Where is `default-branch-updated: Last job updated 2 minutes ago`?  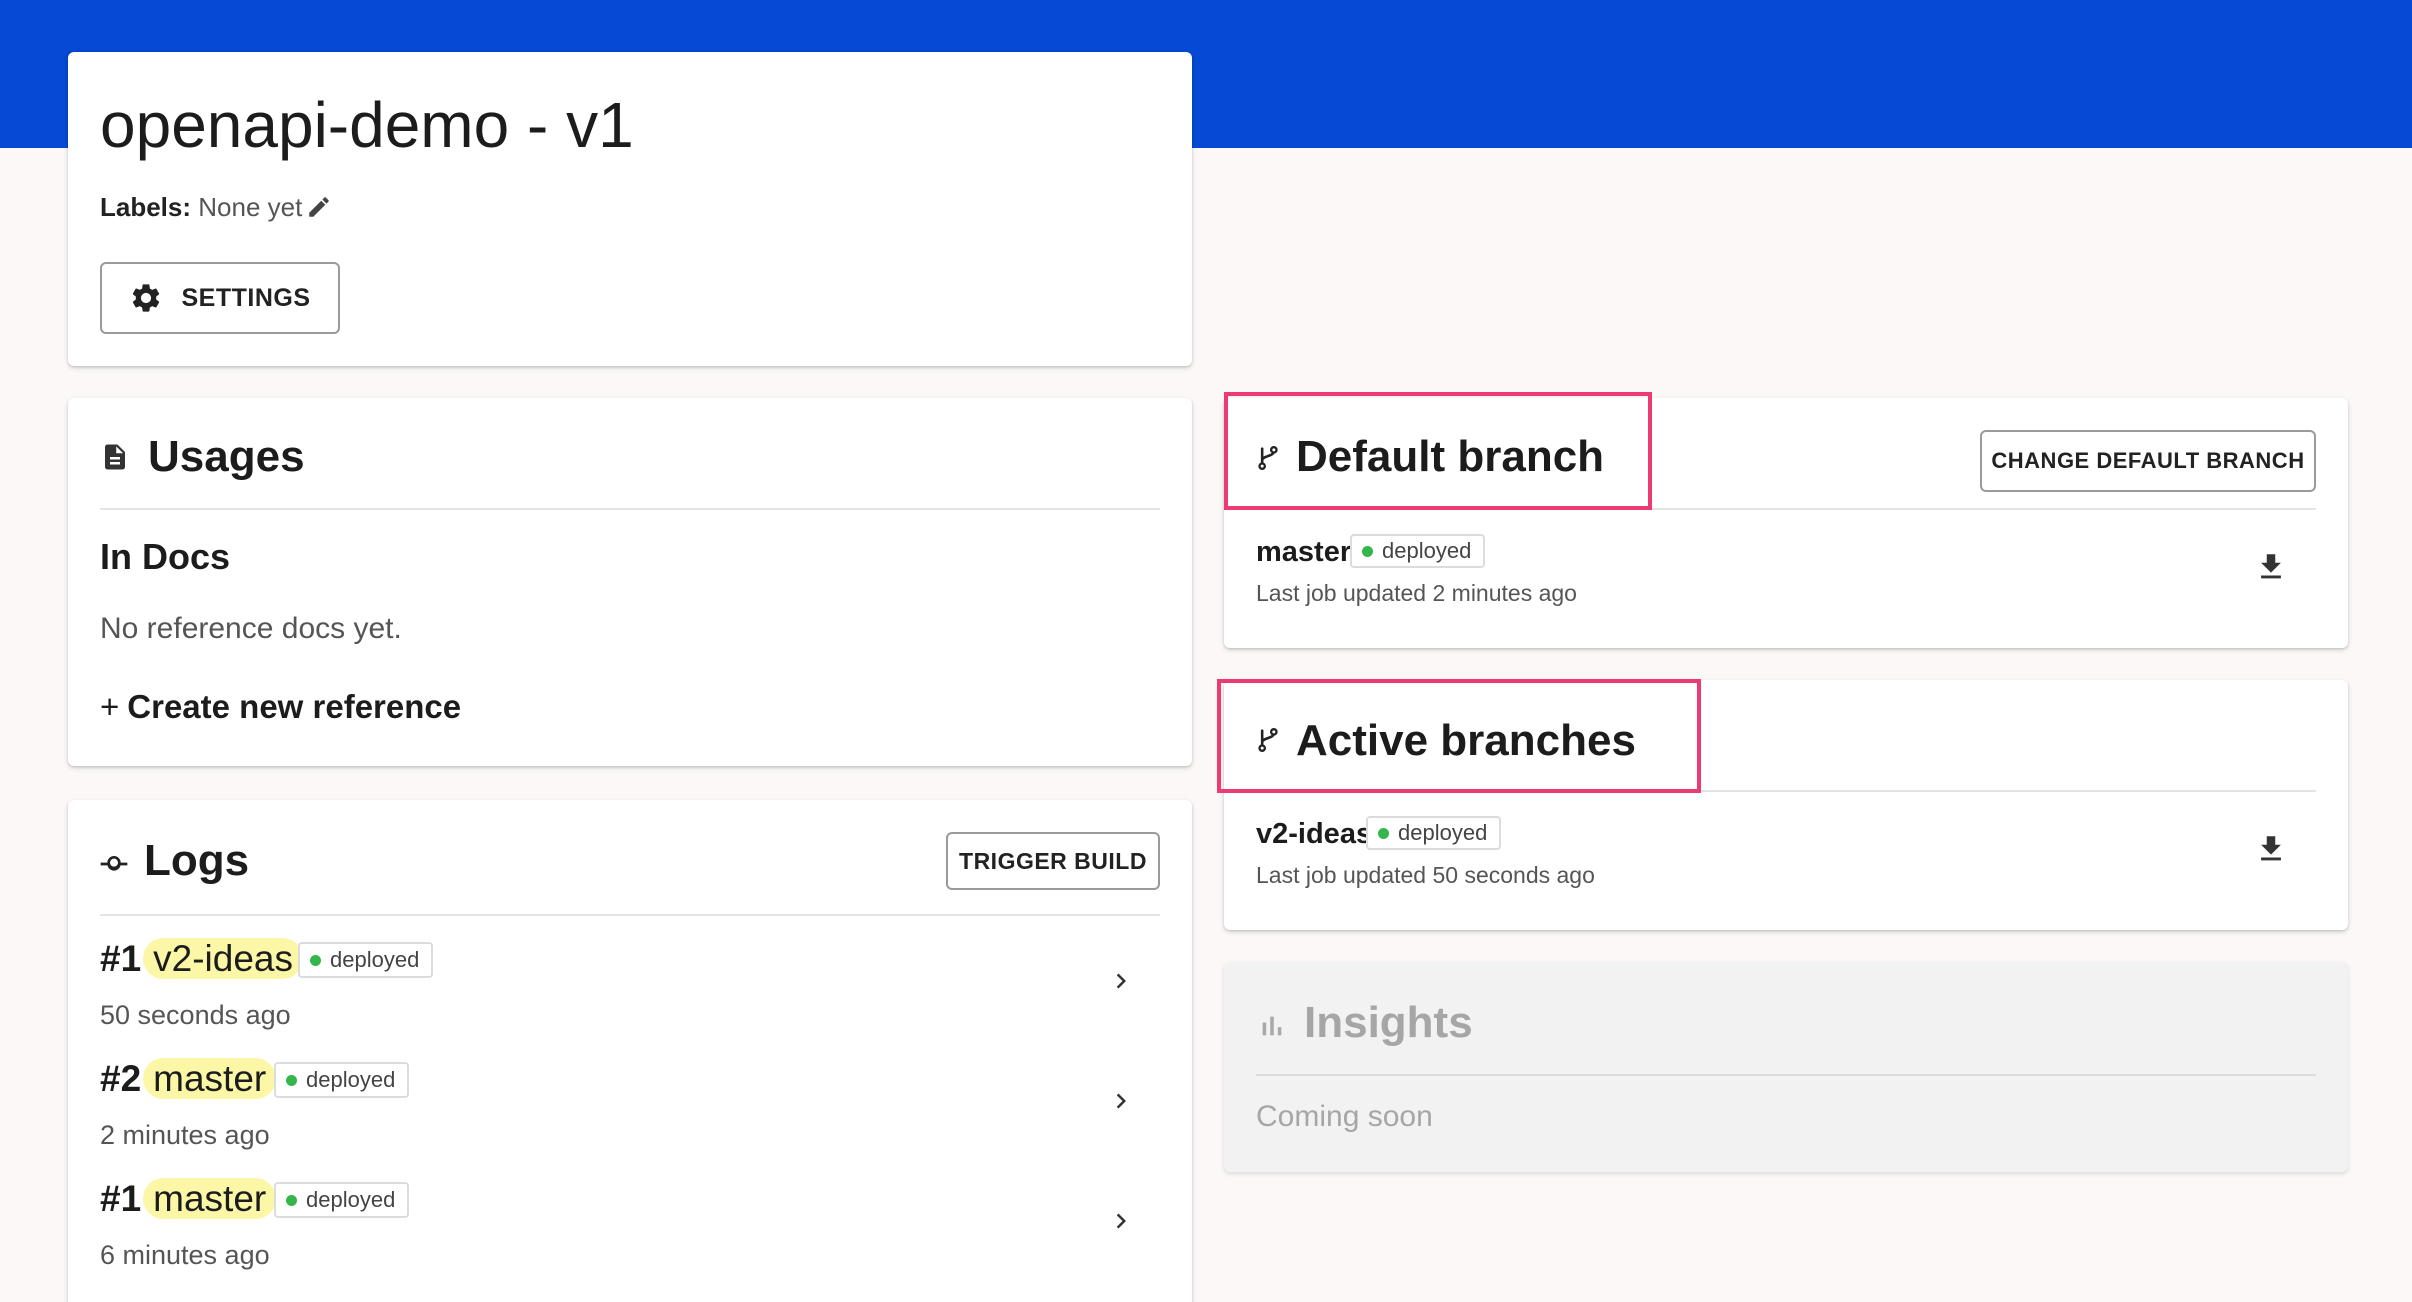
default-branch-updated: Last job updated 2 minutes ago is located at coordinates (1416, 593).